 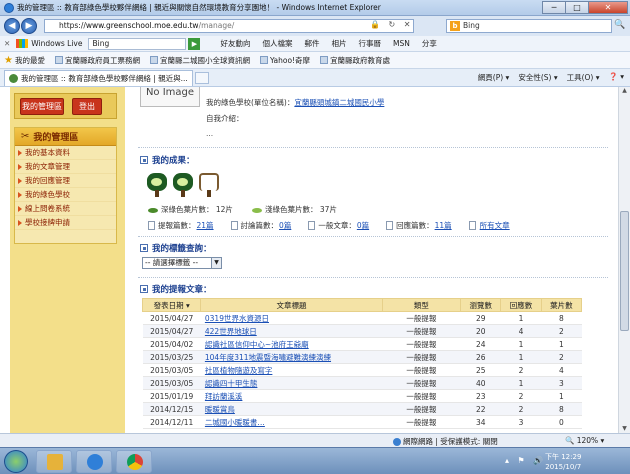 What do you see at coordinates (30, 60) in the screenshot?
I see `favorites-button: 我的最愛` at bounding box center [30, 60].